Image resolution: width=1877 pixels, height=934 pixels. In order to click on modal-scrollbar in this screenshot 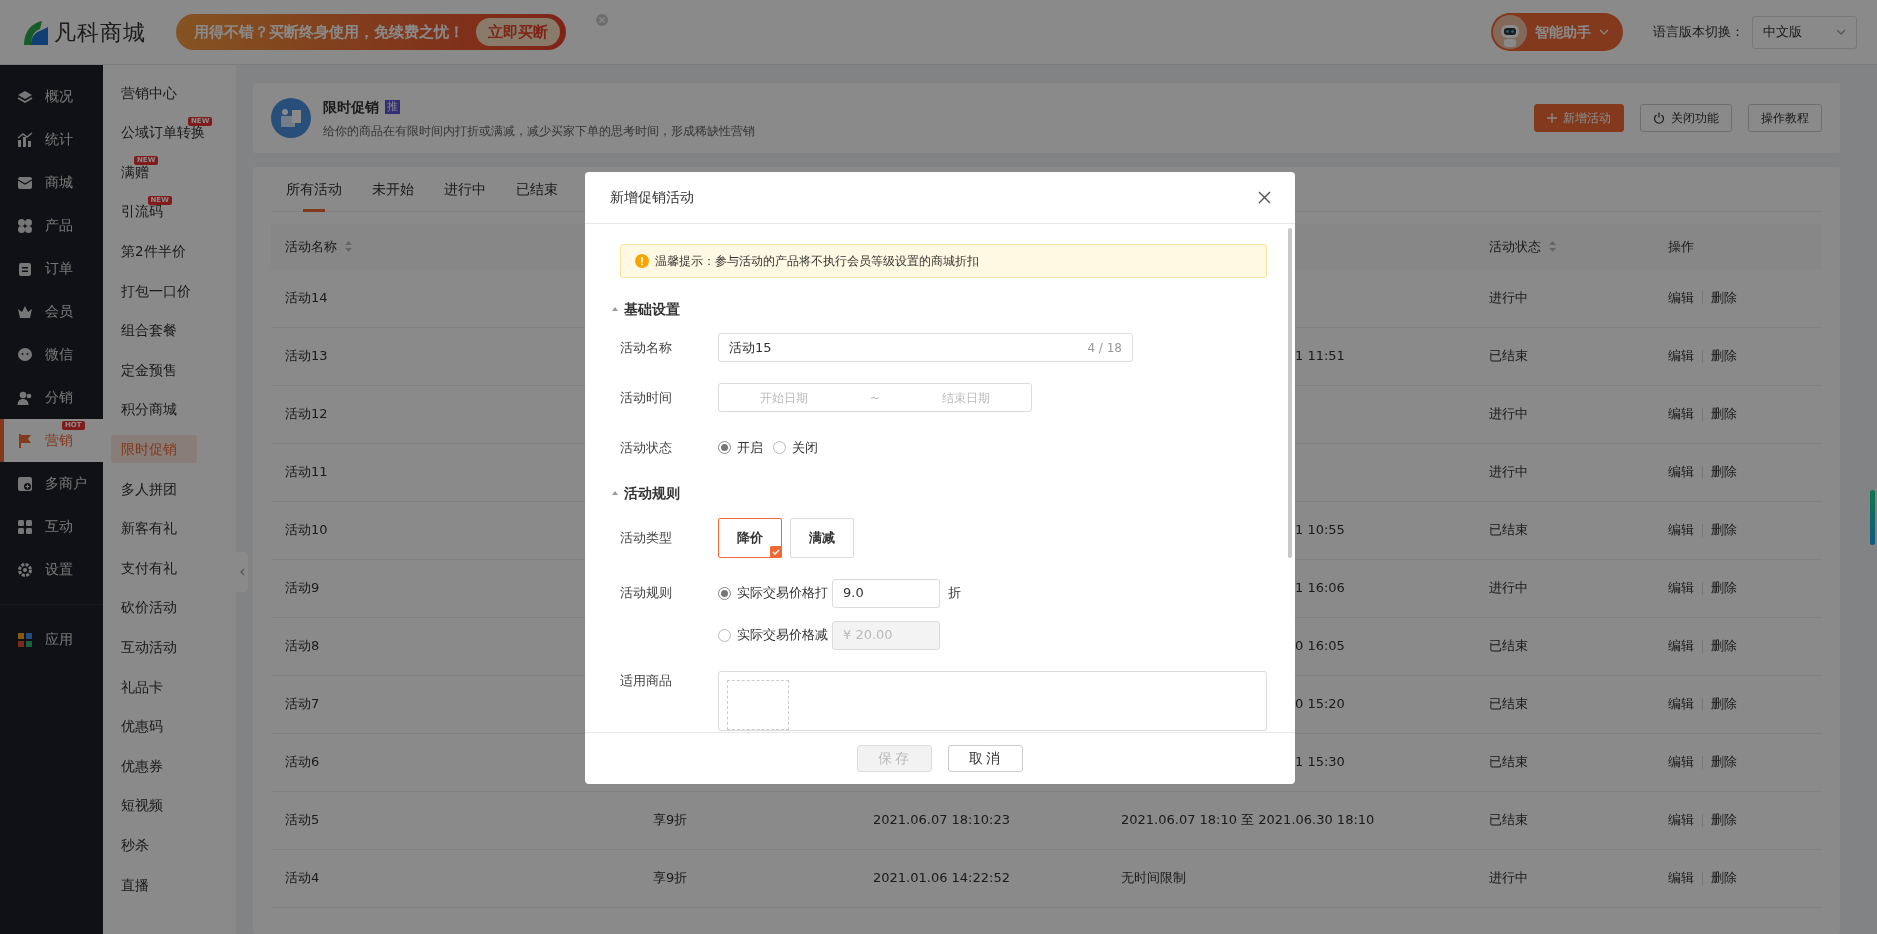, I will do `click(1290, 393)`.